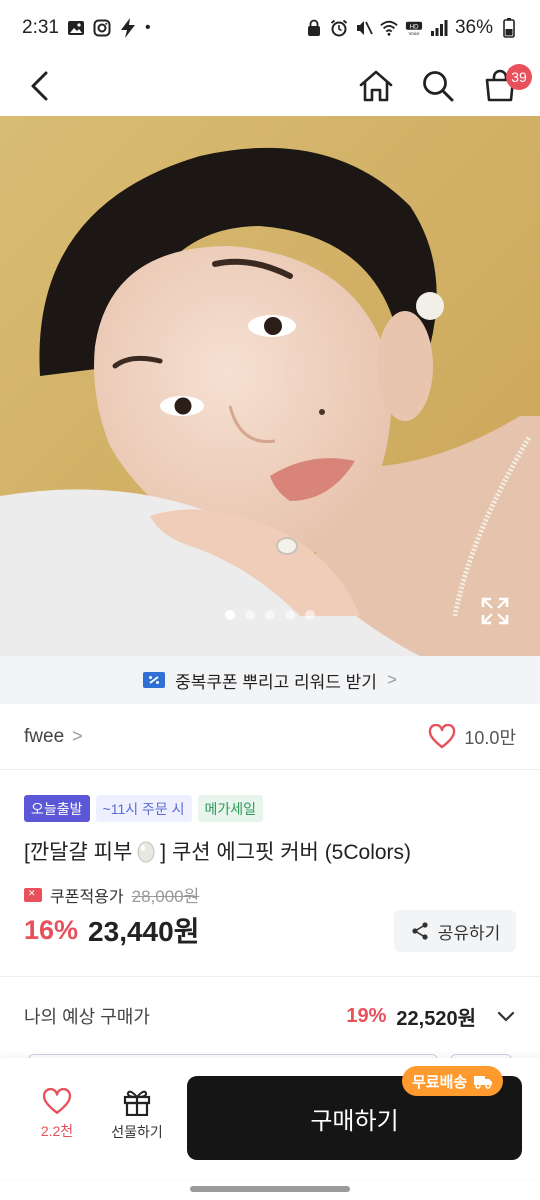 The width and height of the screenshot is (540, 1200). I want to click on wishlist-button: 2.2천, so click(57, 1114).